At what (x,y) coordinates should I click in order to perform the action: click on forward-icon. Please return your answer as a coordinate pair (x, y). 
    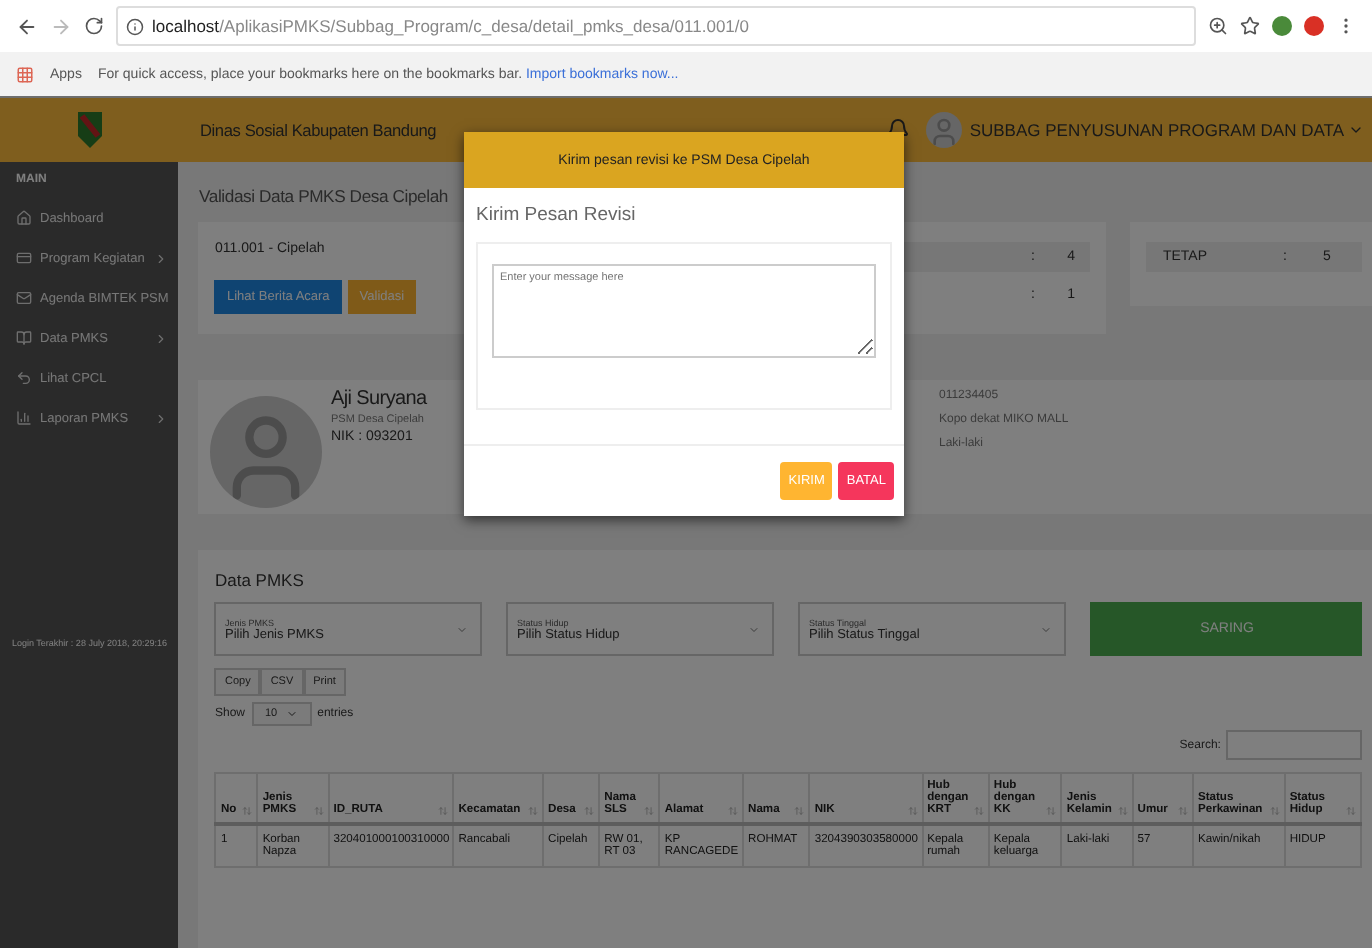
    Looking at the image, I should click on (61, 26).